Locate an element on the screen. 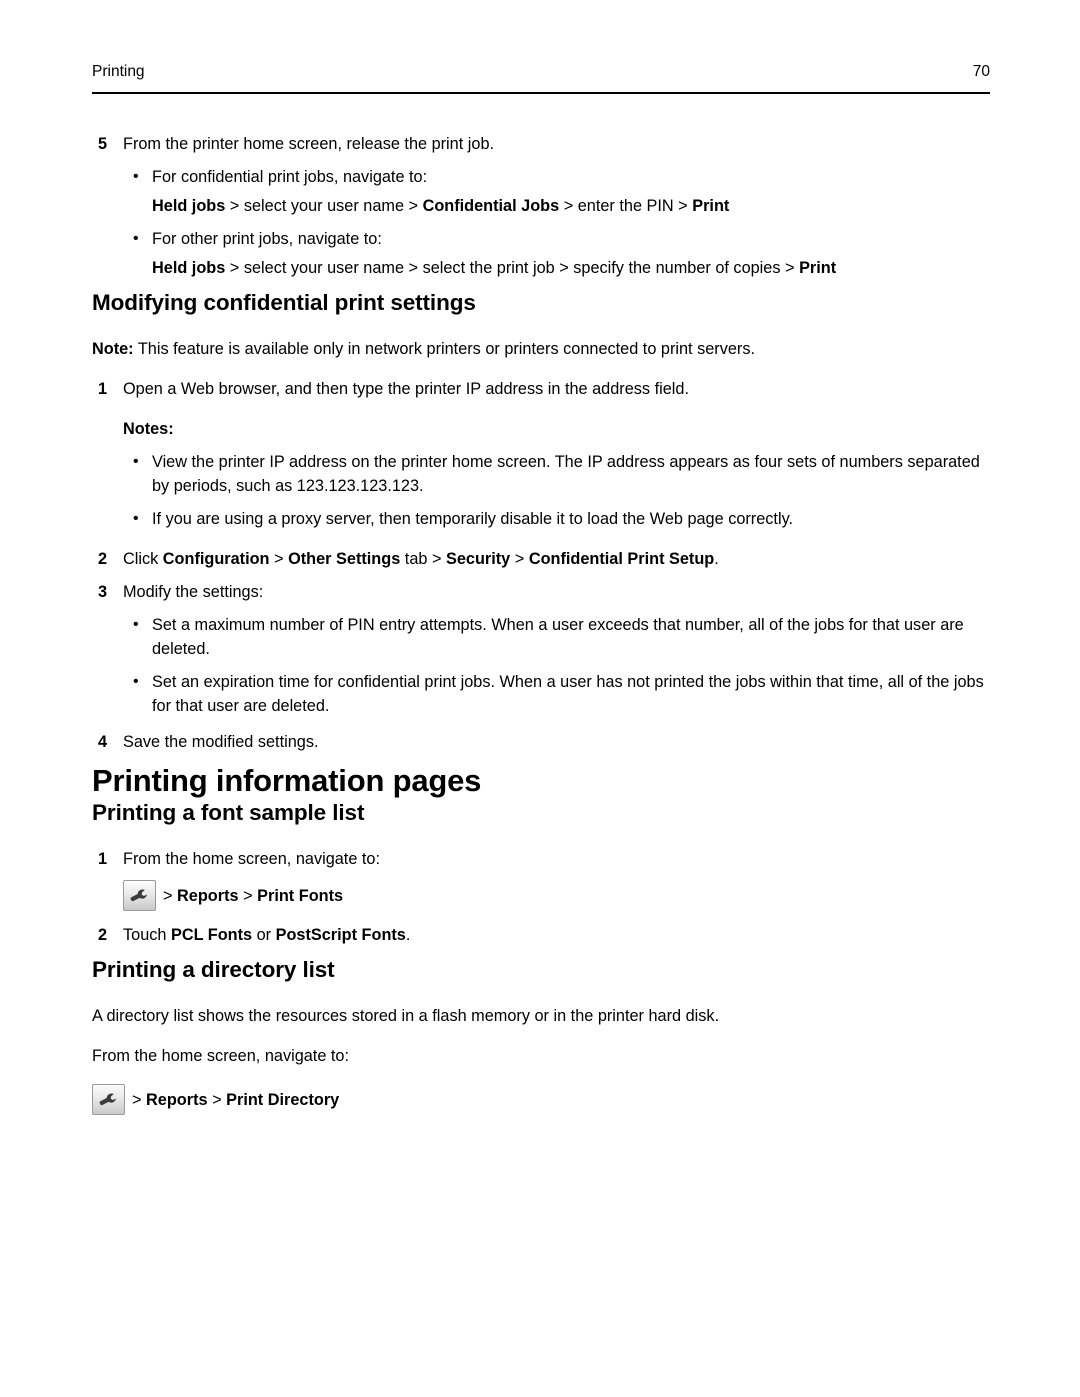 Image resolution: width=1080 pixels, height=1397 pixels. emphasis-text: Print Directory is located at coordinates (283, 1099).